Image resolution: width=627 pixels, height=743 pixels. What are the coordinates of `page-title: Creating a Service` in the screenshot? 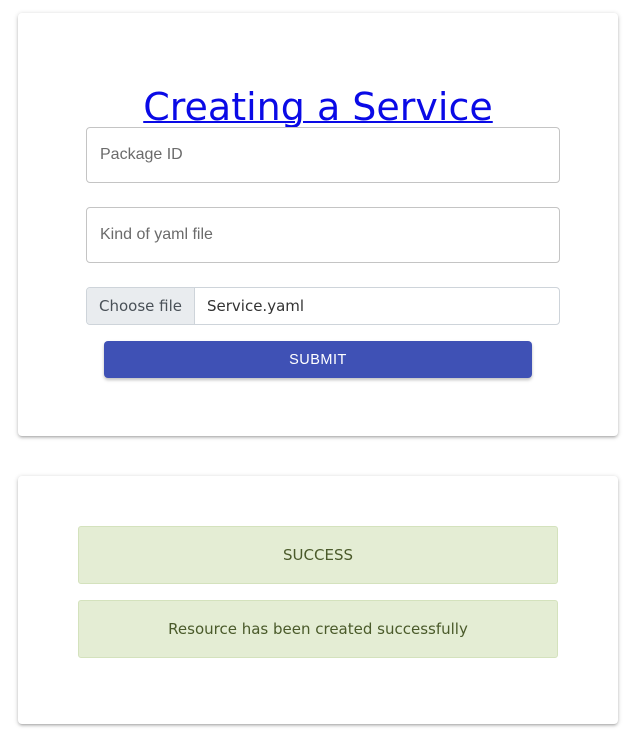 It's located at (318, 108).